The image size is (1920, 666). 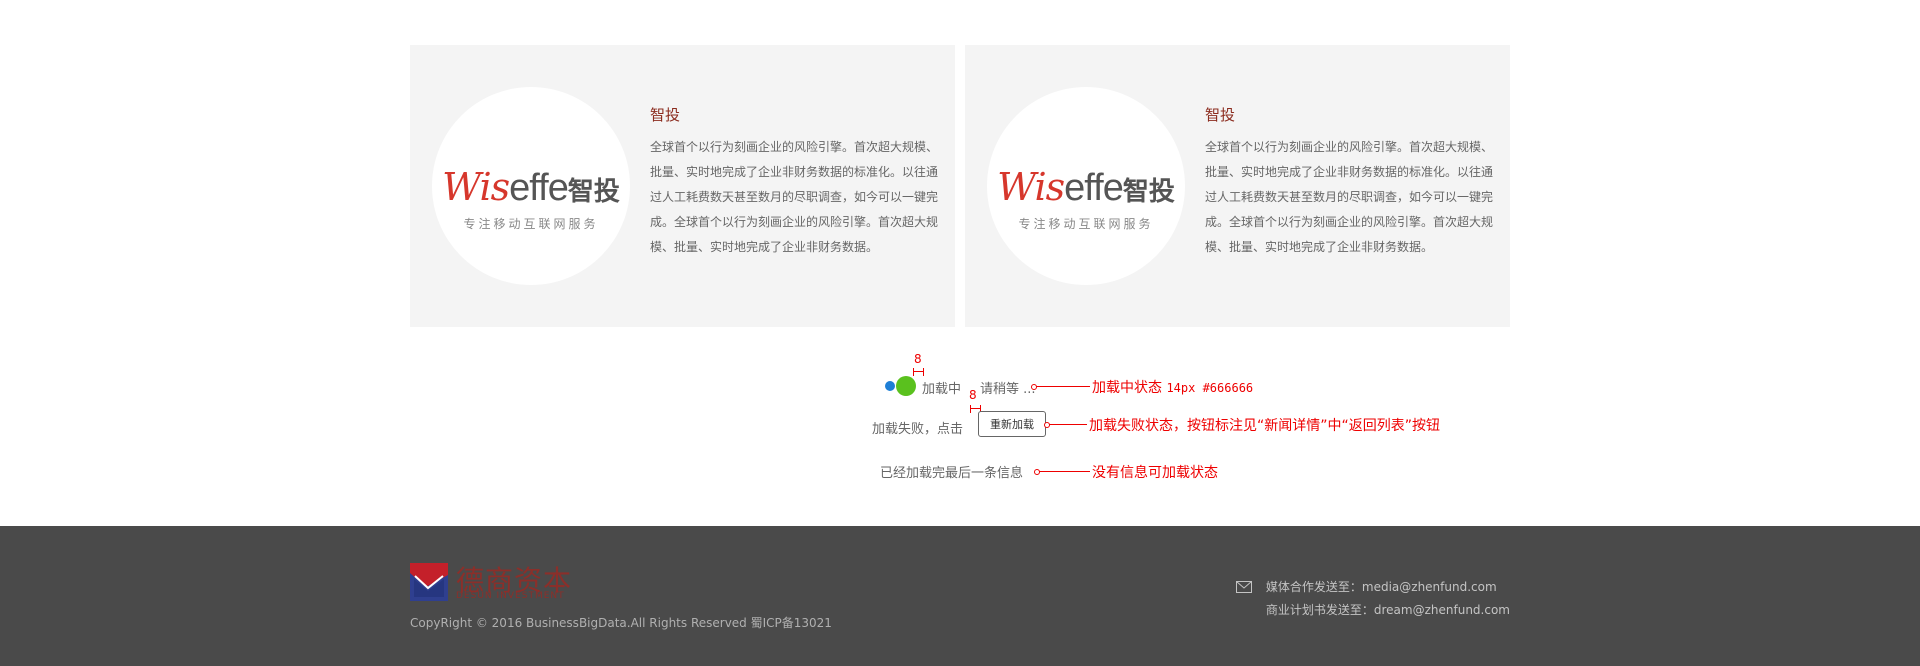 I want to click on loading-spinner-dot-green, so click(x=906, y=386).